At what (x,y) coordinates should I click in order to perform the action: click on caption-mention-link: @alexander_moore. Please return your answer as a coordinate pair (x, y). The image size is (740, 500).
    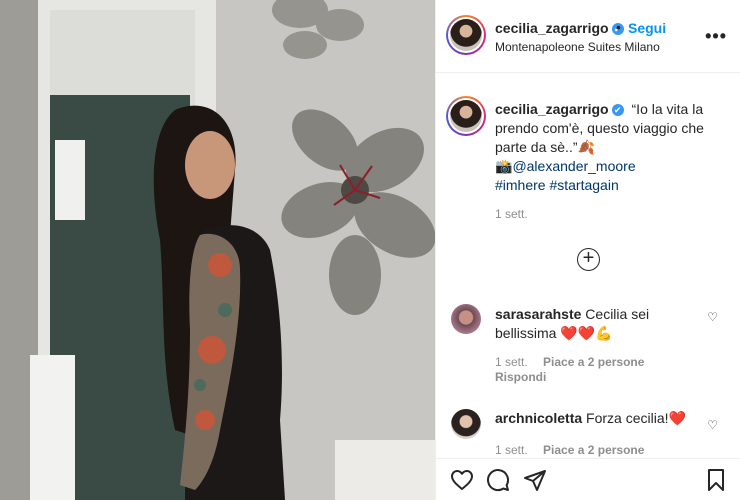
    Looking at the image, I should click on (573, 166).